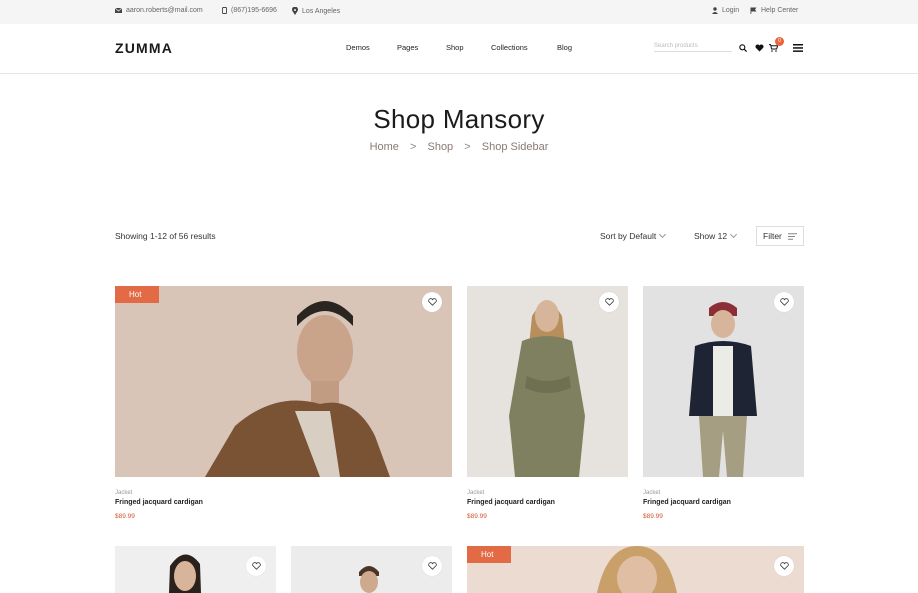 This screenshot has width=918, height=593. What do you see at coordinates (384, 147) in the screenshot?
I see `breadcrumb-home: Home` at bounding box center [384, 147].